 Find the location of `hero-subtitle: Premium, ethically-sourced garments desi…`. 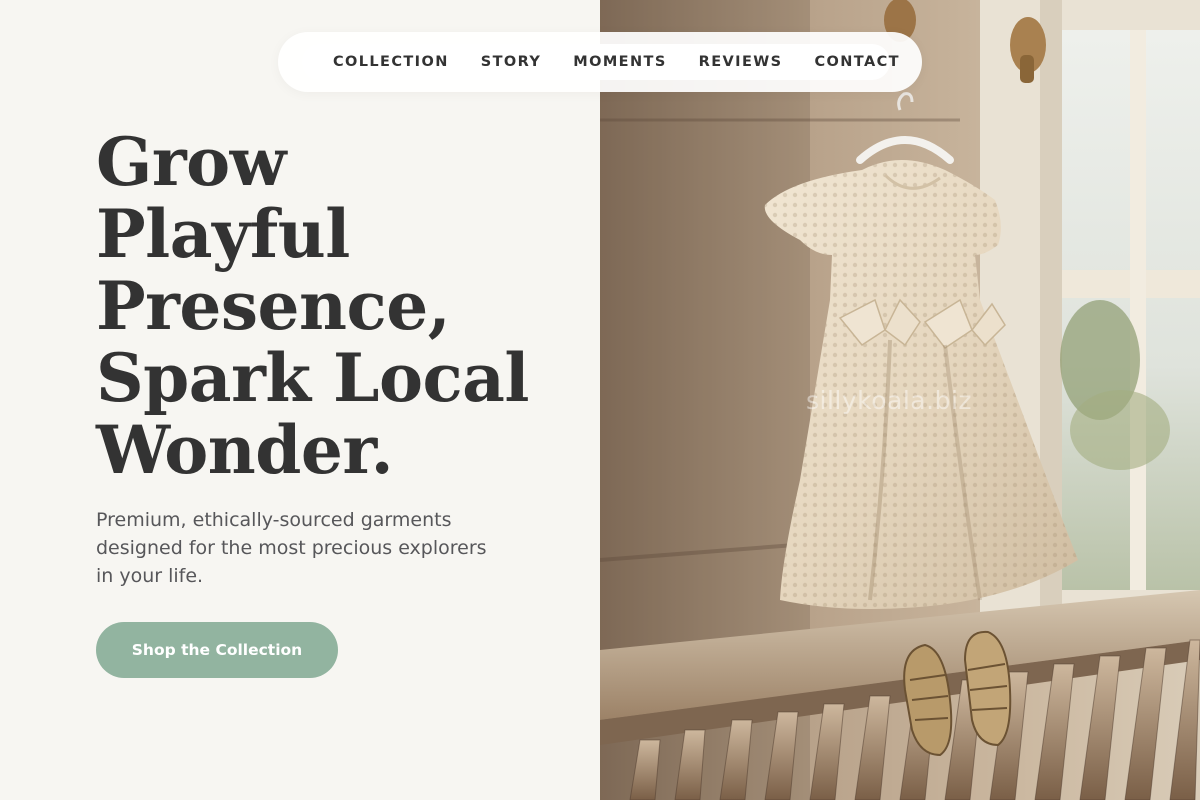

hero-subtitle: Premium, ethically-sourced garments desi… is located at coordinates (291, 548).